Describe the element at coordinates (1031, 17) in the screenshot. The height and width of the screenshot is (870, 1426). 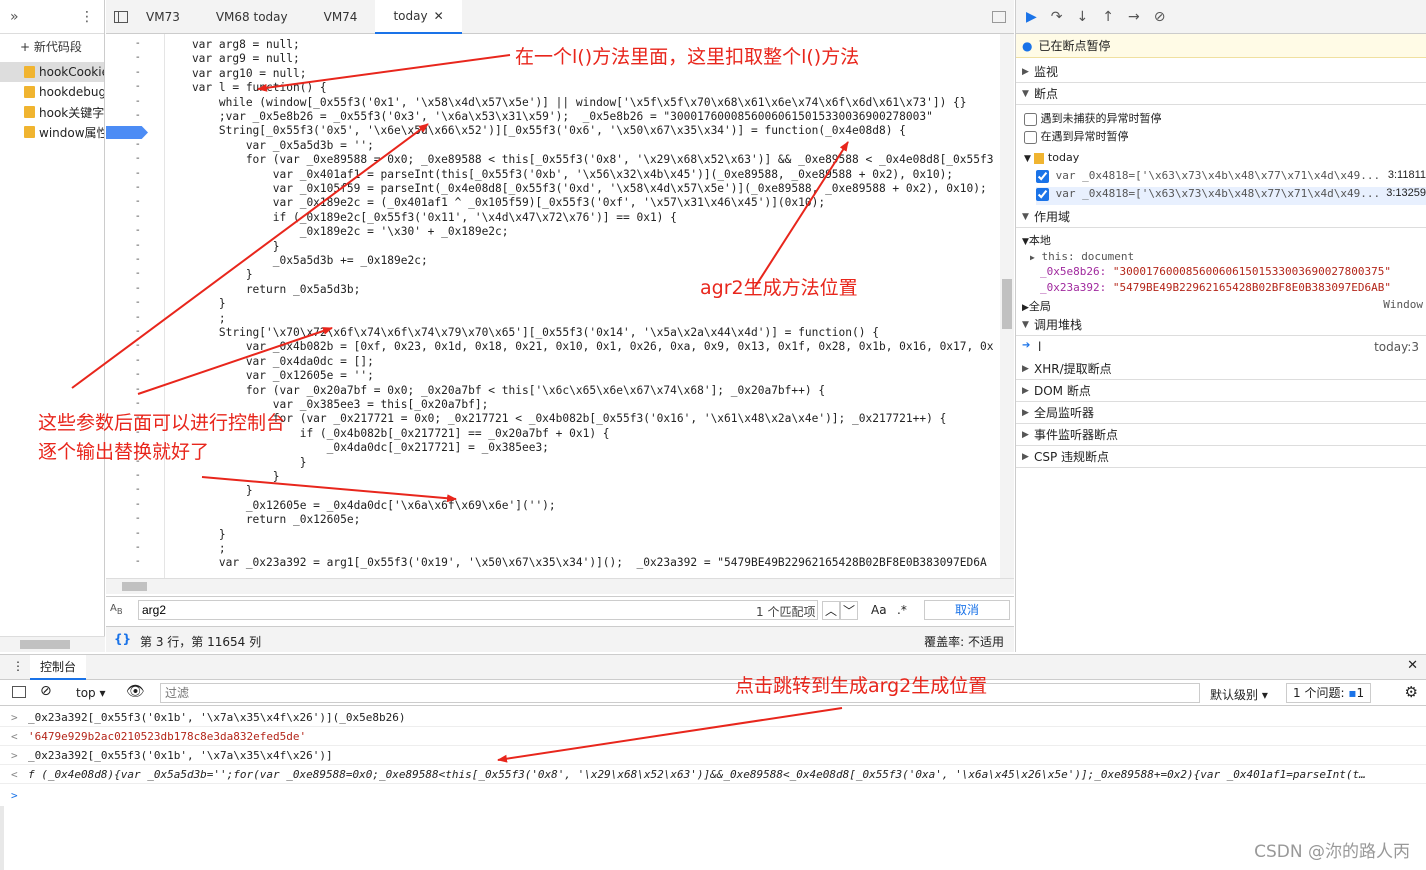
I see `resume-icon: ▶` at that location.